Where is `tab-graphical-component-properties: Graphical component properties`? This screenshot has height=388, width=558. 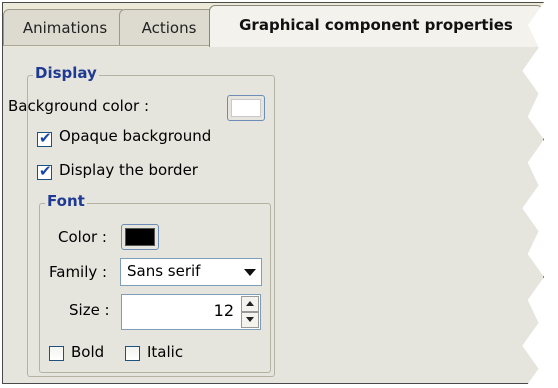 tab-graphical-component-properties: Graphical component properties is located at coordinates (376, 26).